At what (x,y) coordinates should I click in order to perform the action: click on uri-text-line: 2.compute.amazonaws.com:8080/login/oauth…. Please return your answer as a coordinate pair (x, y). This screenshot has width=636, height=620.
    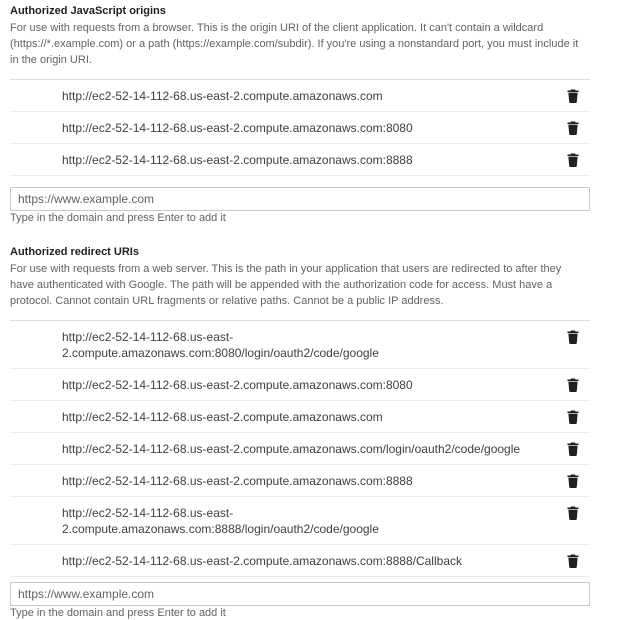
    Looking at the image, I should click on (220, 353).